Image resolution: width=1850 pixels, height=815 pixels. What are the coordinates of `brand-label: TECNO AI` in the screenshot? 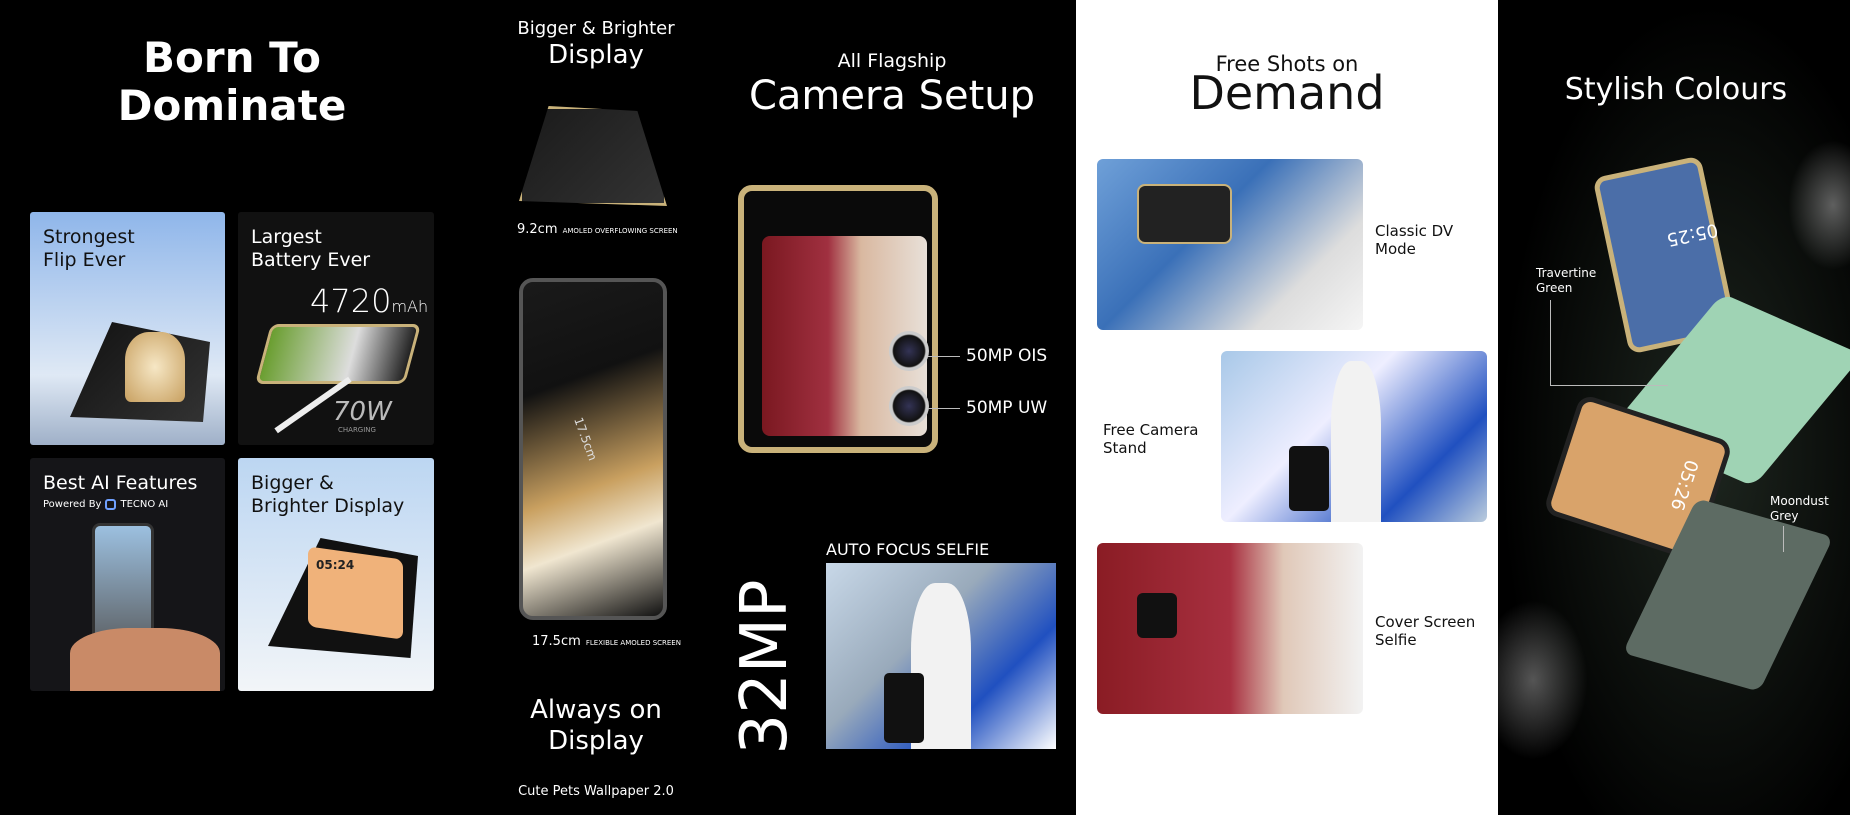 It's located at (144, 504).